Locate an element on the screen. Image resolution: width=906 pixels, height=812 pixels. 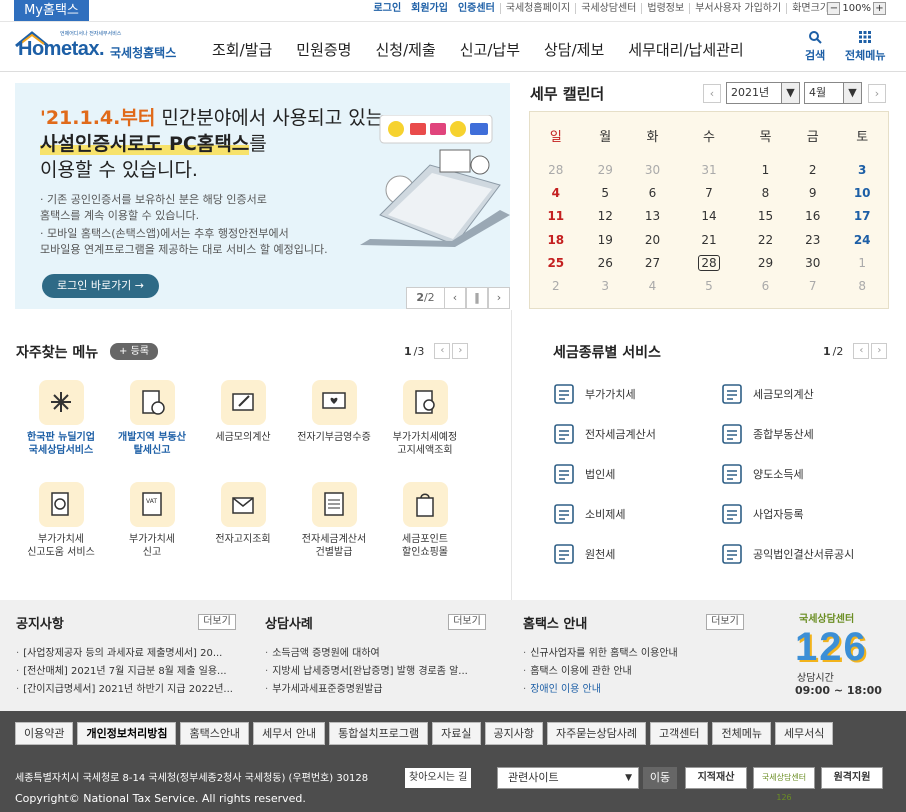
calendar-day: 20 is located at coordinates (652, 239).